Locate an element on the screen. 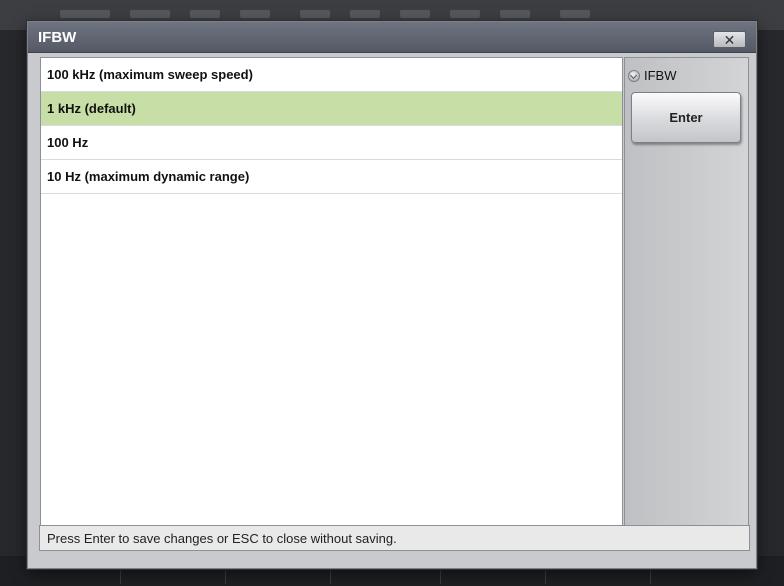  close-icon: ✕ is located at coordinates (729, 39).